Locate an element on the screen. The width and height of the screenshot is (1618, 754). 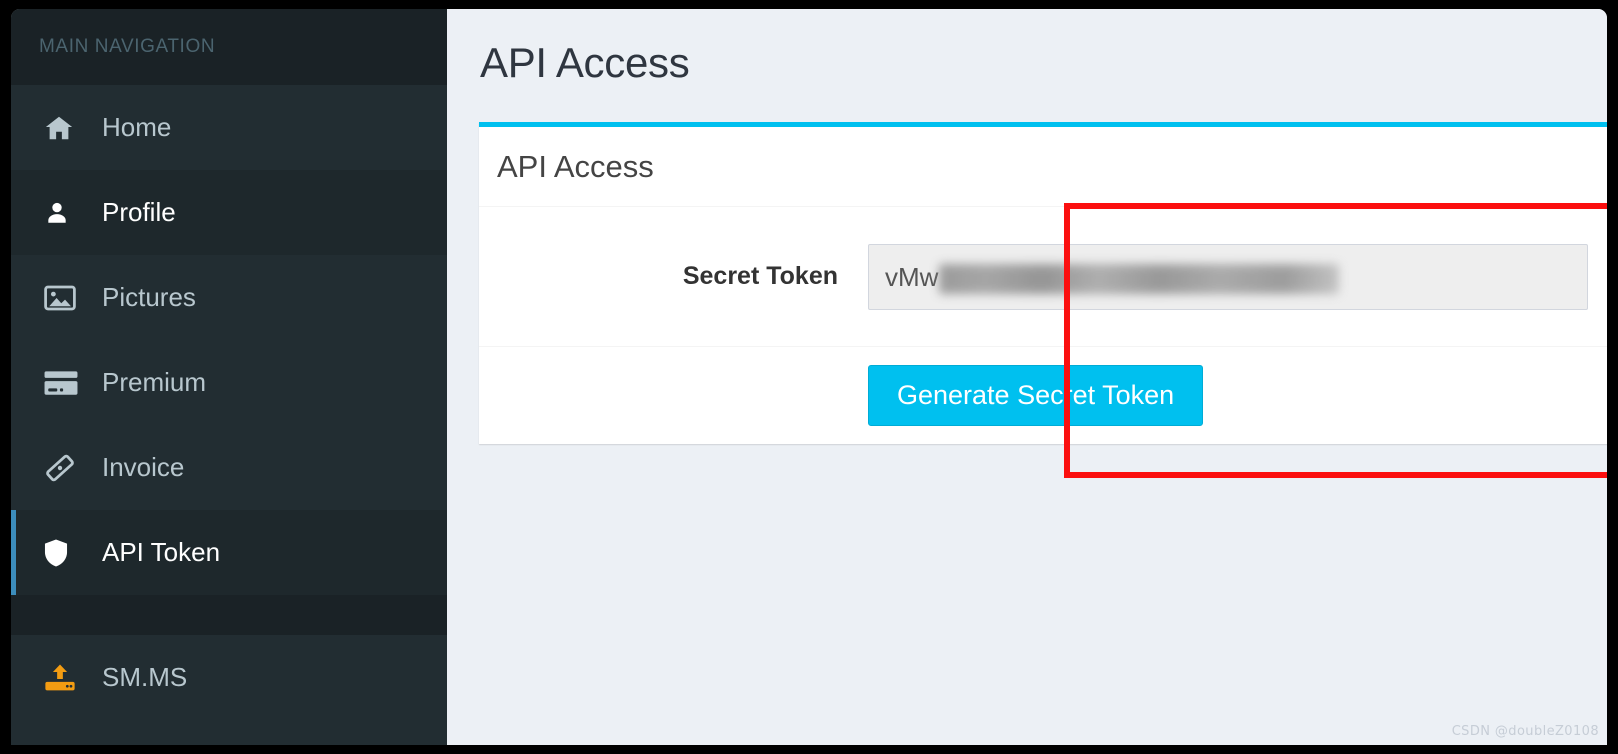
sidebar-item-label: Pictures is located at coordinates (149, 297).